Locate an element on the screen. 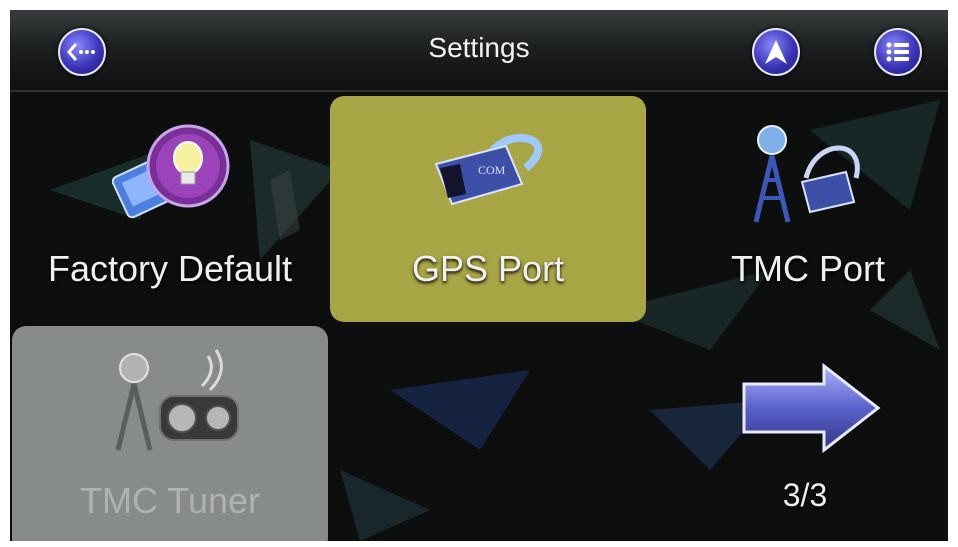 The height and width of the screenshot is (547, 958). navigation-button is located at coordinates (776, 52).